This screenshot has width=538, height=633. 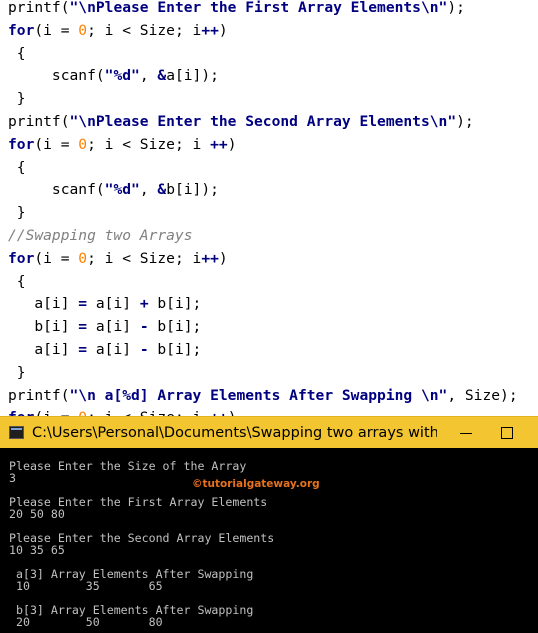 I want to click on code-token: //Swapping two Arrays, so click(x=100, y=235).